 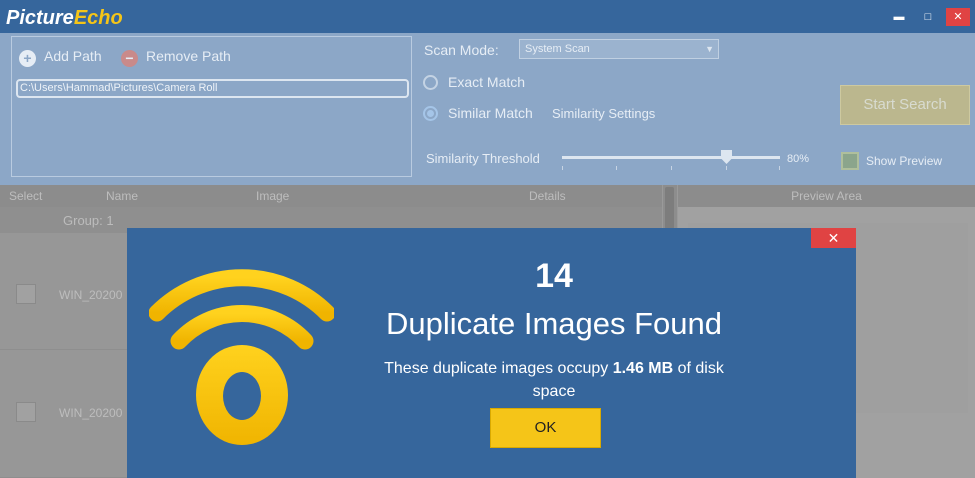 What do you see at coordinates (669, 208) in the screenshot?
I see `scrollbar-thumb` at bounding box center [669, 208].